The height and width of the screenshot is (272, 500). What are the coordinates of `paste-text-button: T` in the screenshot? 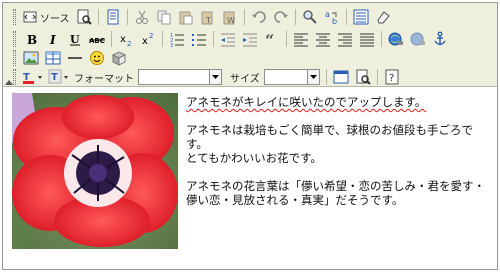 It's located at (208, 17).